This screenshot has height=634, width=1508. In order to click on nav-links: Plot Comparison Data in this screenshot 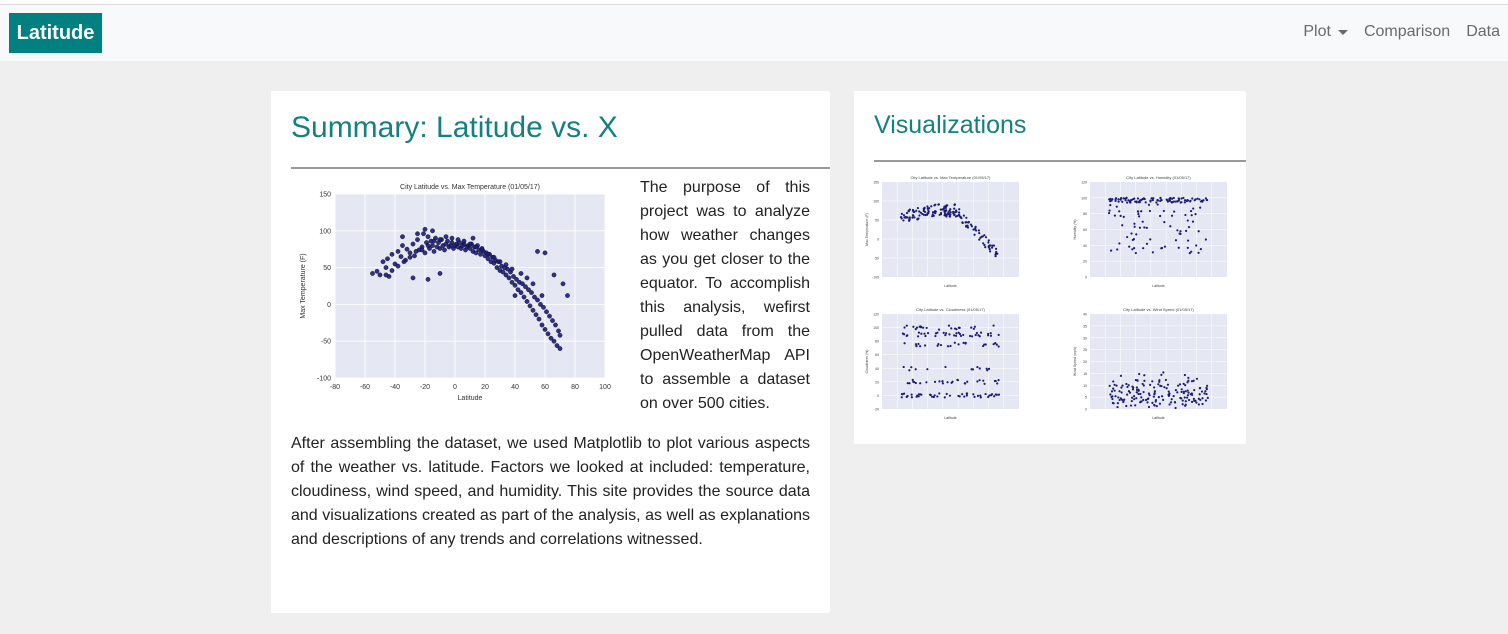, I will do `click(1401, 32)`.